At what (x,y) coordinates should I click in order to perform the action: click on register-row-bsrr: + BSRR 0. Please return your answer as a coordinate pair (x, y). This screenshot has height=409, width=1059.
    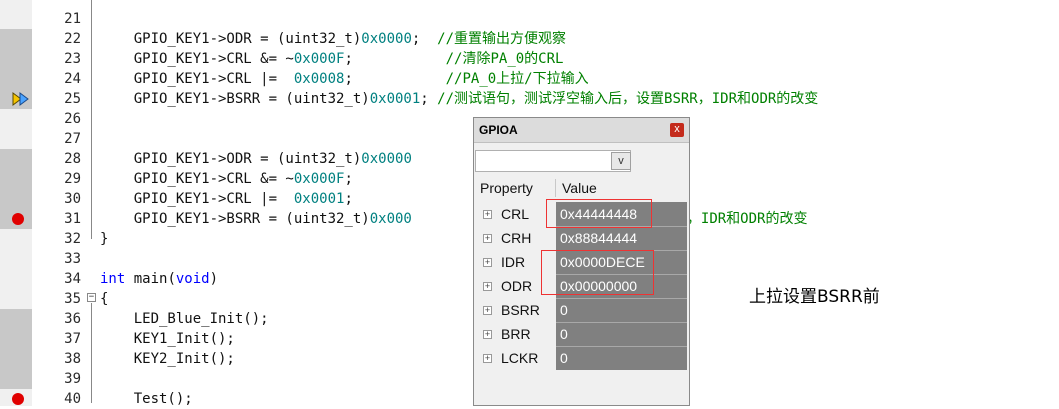
    Looking at the image, I should click on (581, 310).